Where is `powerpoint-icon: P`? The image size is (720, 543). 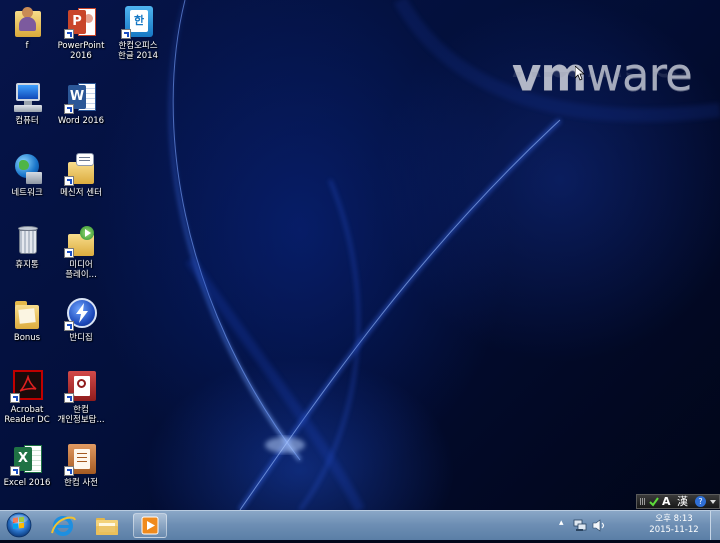
powerpoint-icon: P is located at coordinates (81, 22).